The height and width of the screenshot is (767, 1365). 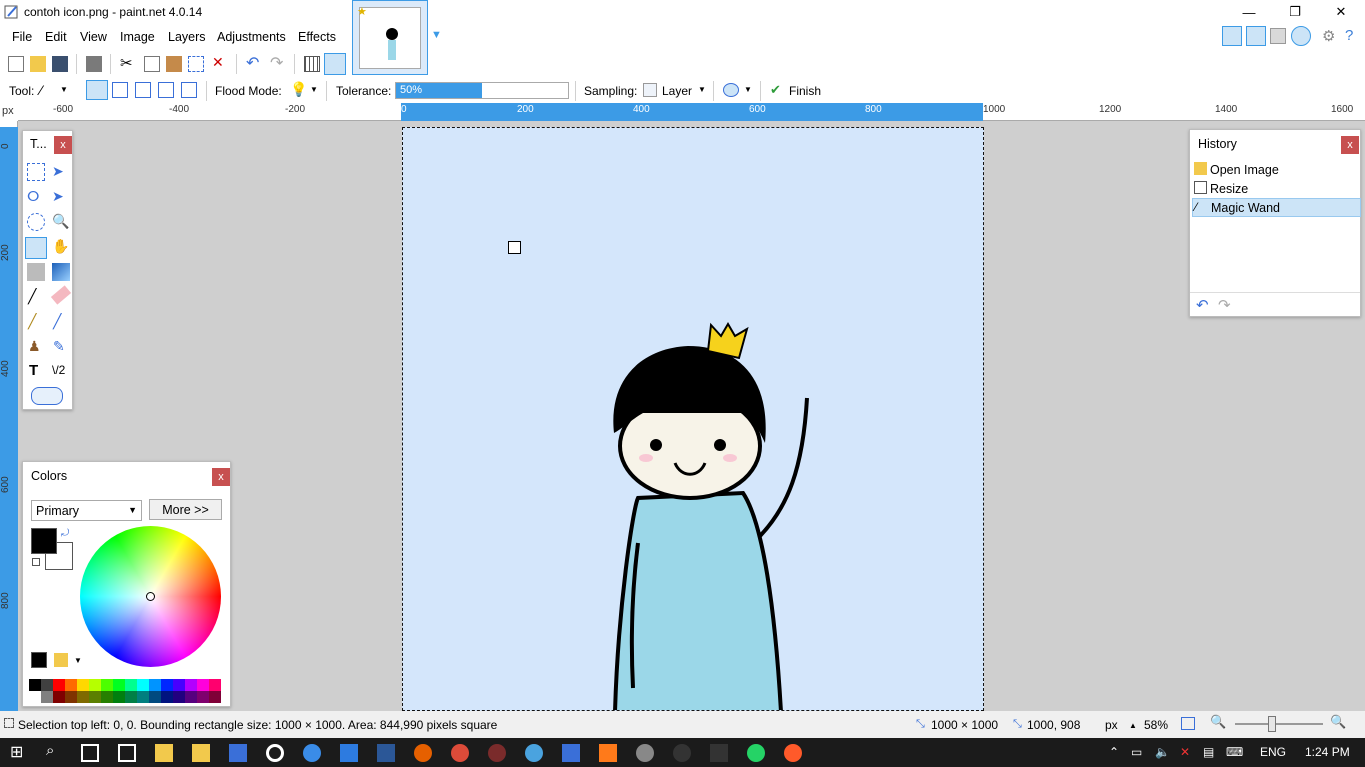 What do you see at coordinates (1185, 752) in the screenshot?
I see `wifi-status-icon: ✕` at bounding box center [1185, 752].